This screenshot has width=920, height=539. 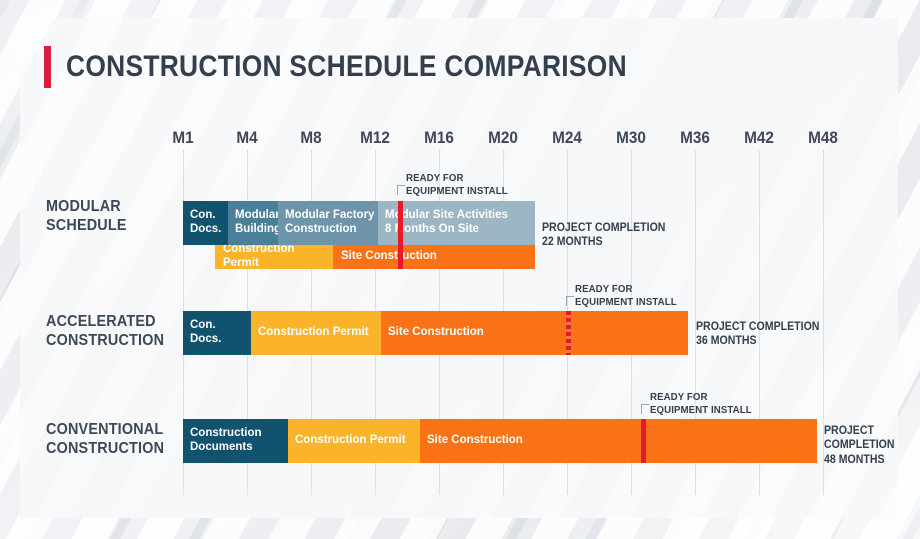 What do you see at coordinates (328, 223) in the screenshot?
I see `bar-segment: Modular Factory Construction` at bounding box center [328, 223].